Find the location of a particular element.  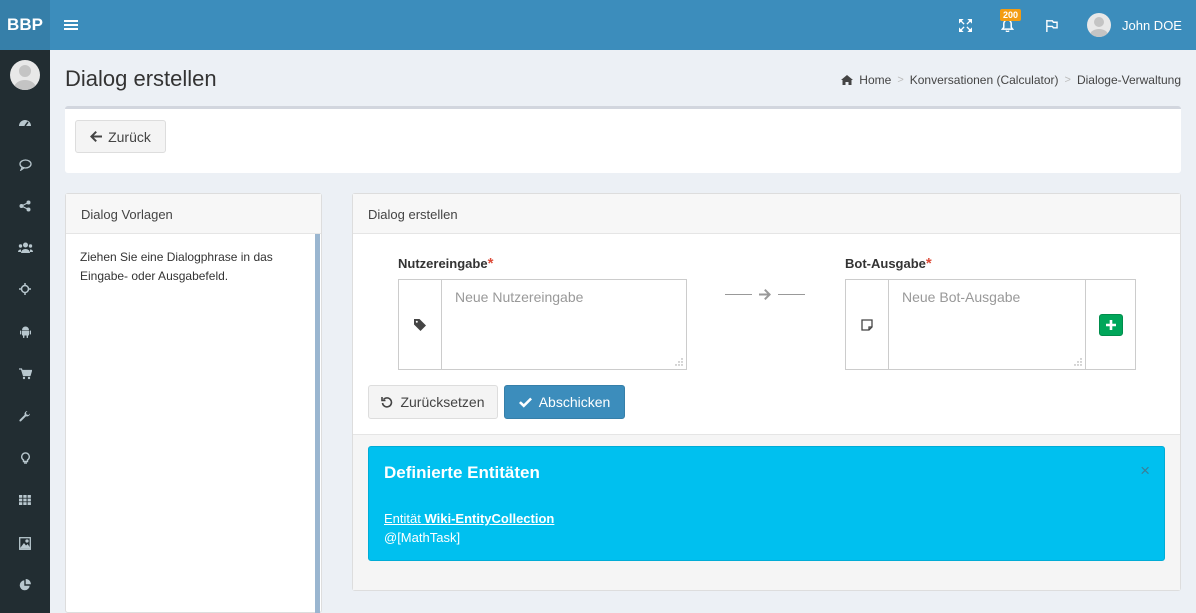

flow-arrow is located at coordinates (765, 294).